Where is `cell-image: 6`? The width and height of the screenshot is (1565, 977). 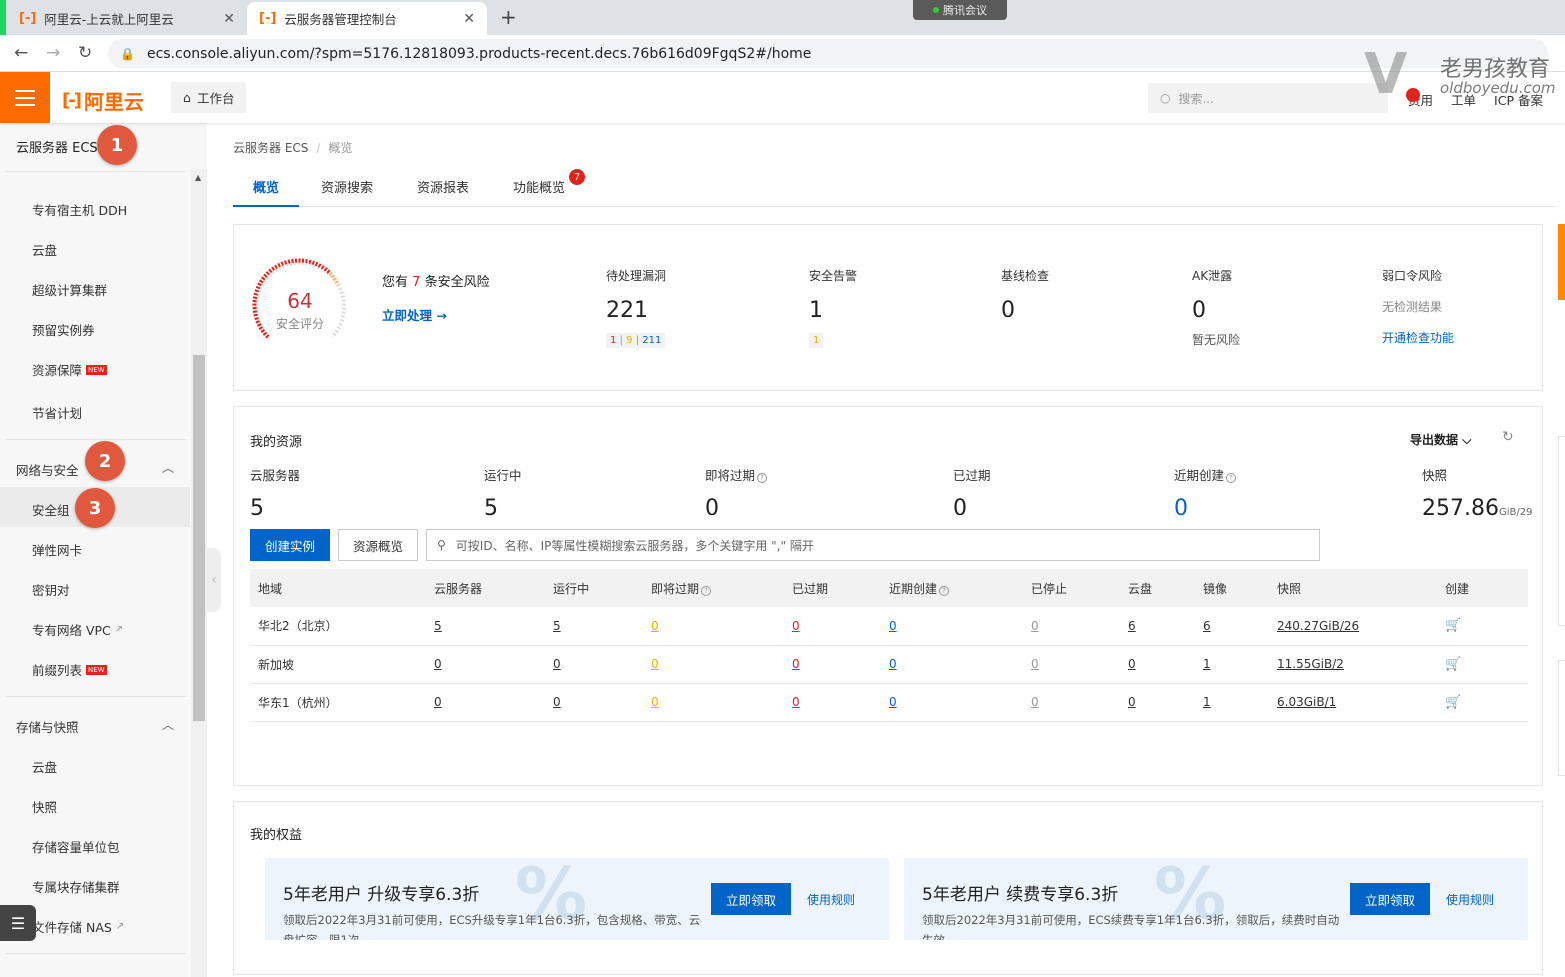 cell-image: 6 is located at coordinates (1207, 626).